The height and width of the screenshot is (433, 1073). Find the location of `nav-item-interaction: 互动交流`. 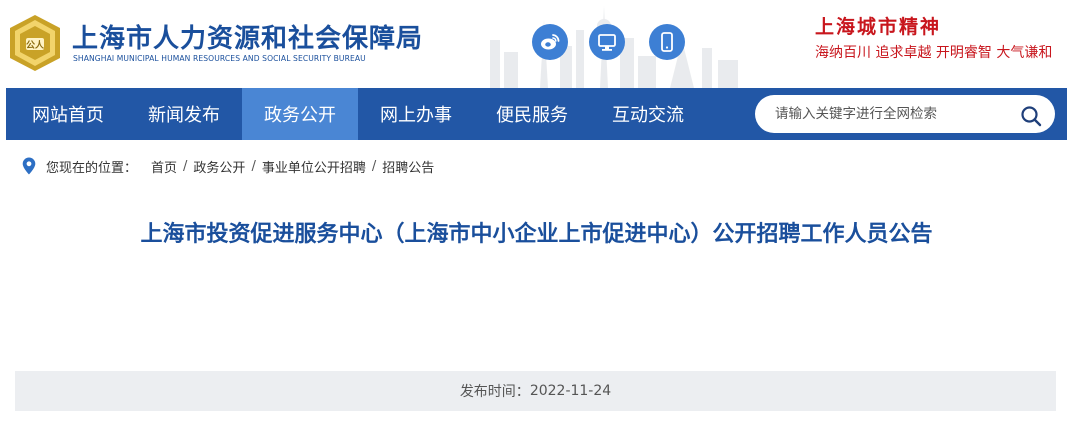

nav-item-interaction: 互动交流 is located at coordinates (648, 114).